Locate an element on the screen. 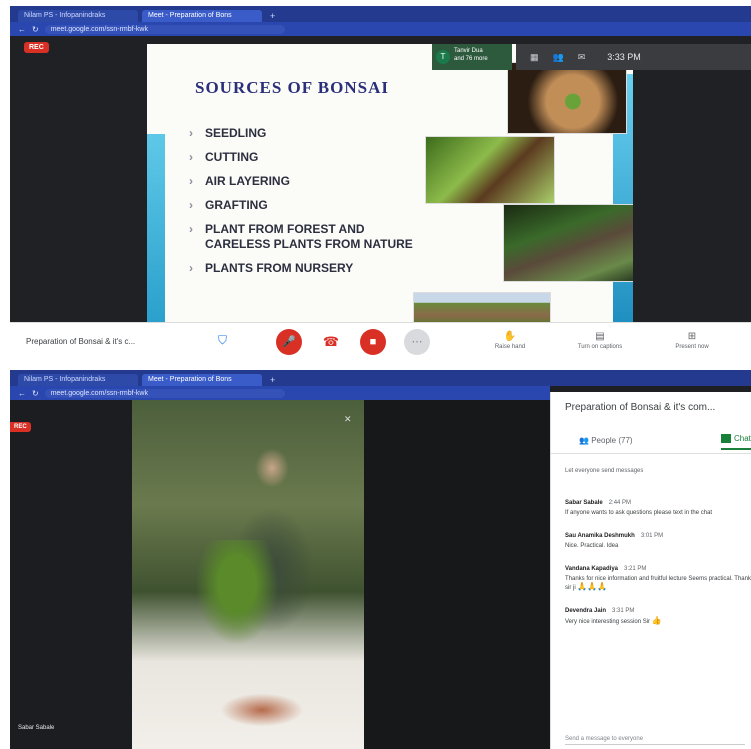  message-author: Sabar Sabale is located at coordinates (584, 503).